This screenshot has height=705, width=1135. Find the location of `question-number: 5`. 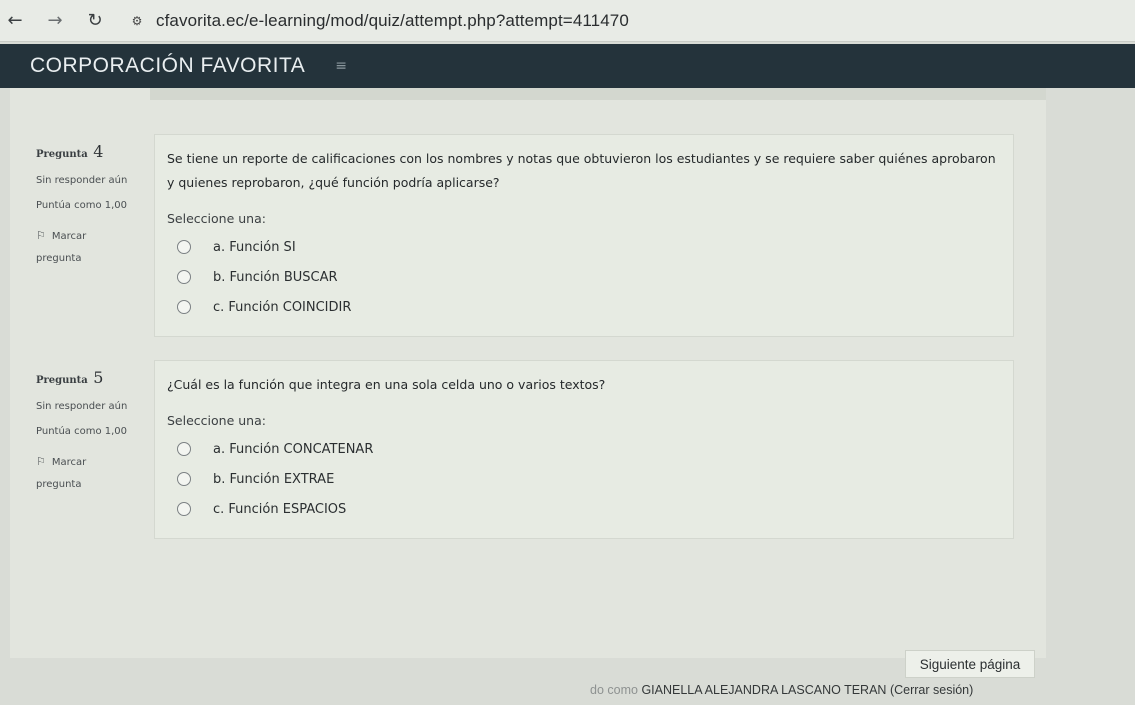

question-number: 5 is located at coordinates (98, 377).